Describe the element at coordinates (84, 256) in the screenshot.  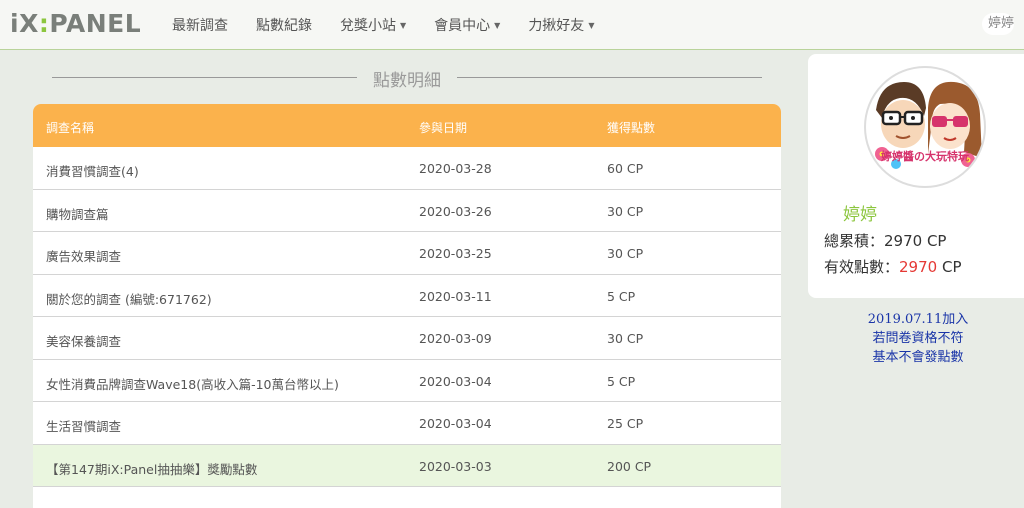
I see `cell-survey-name: 廣告效果調查` at that location.